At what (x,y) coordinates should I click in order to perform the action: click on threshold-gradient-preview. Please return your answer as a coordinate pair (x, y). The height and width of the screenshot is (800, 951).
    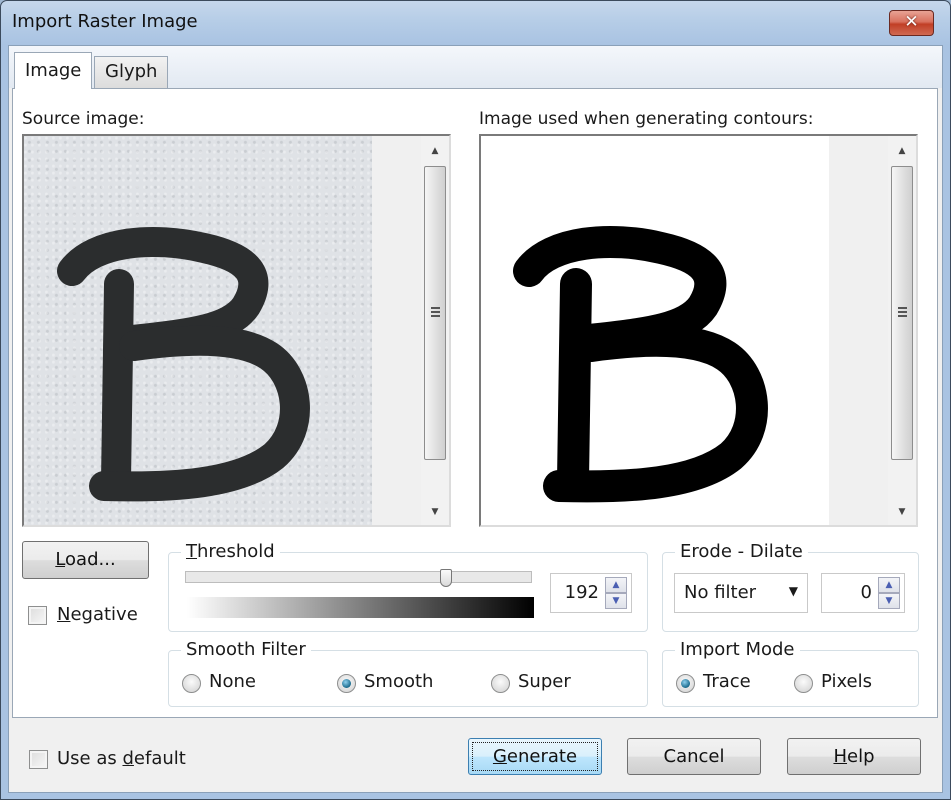
    Looking at the image, I should click on (360, 607).